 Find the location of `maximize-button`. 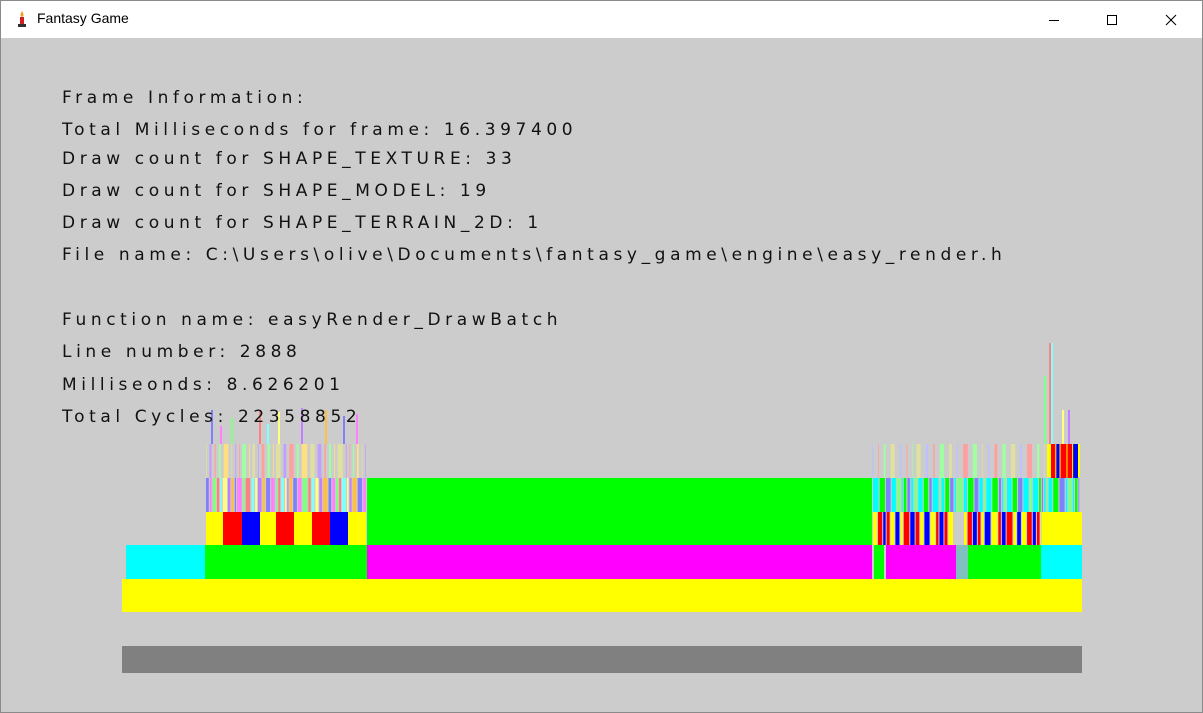

maximize-button is located at coordinates (1112, 19).